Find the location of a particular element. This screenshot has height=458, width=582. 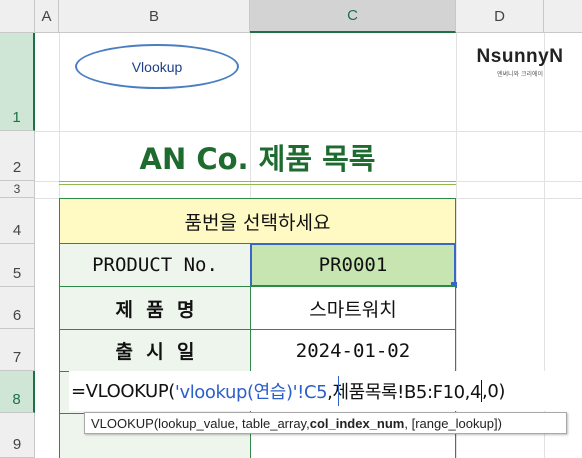

label-release-date: 출 시 일 is located at coordinates (155, 352).